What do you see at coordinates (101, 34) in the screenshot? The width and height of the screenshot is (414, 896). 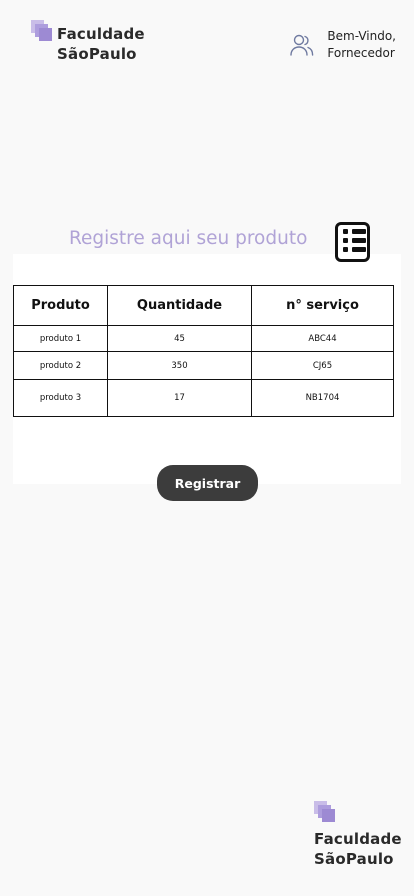 I see `brand-name-line1: Faculdade` at bounding box center [101, 34].